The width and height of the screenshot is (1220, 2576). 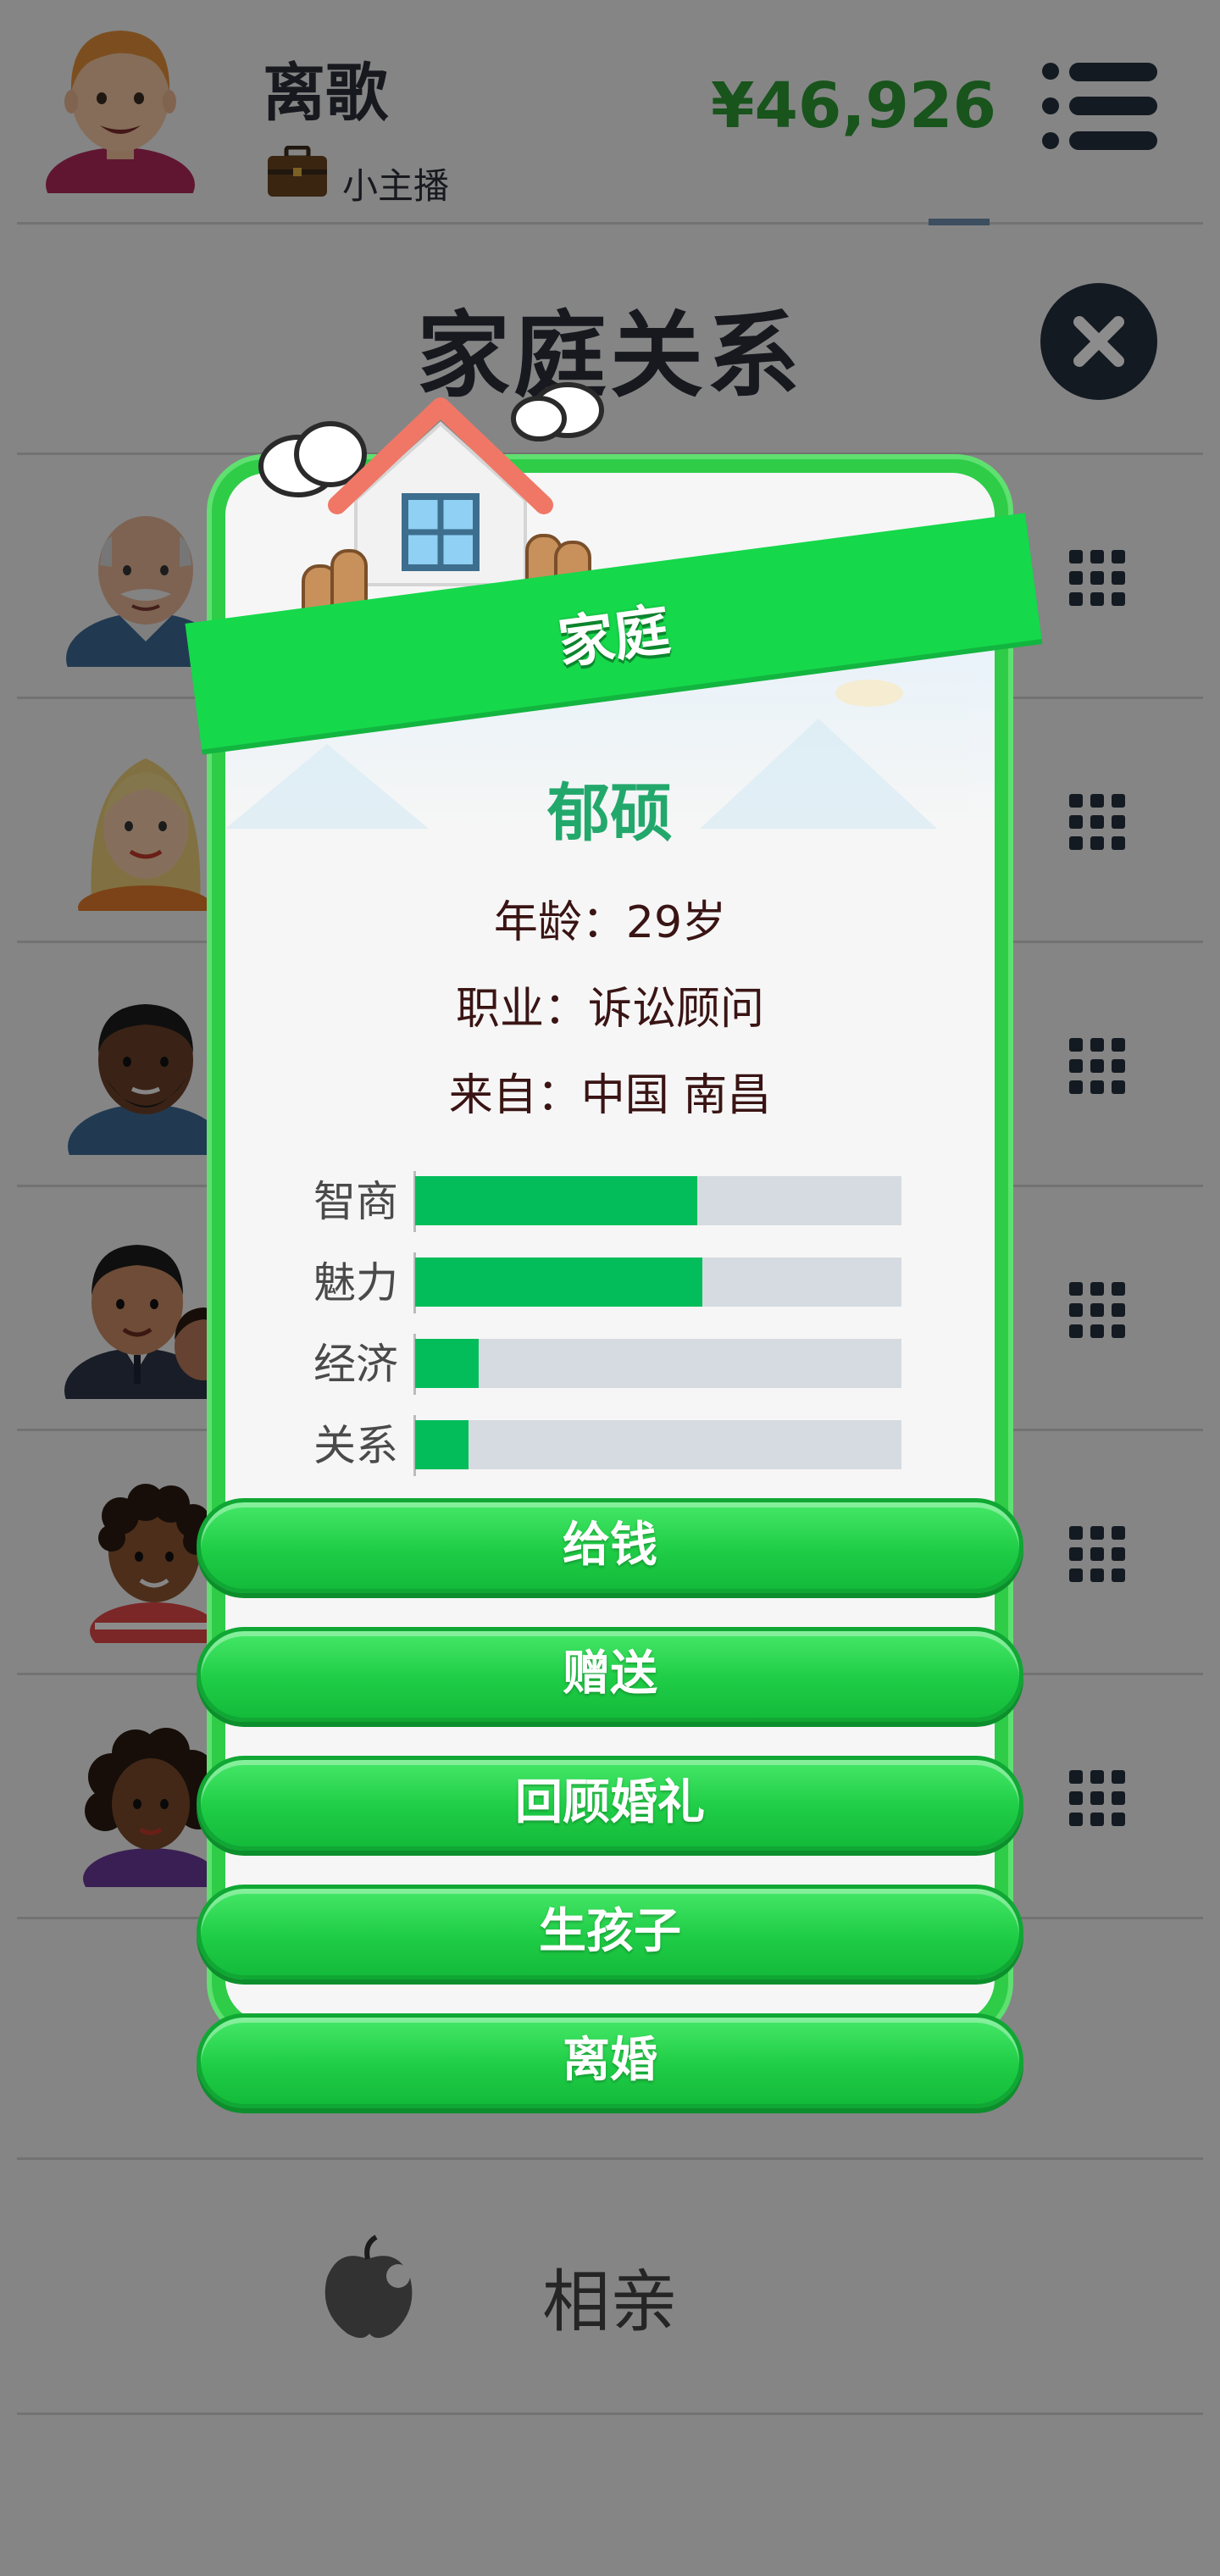 I want to click on give-money-label: 给钱, so click(x=610, y=1545).